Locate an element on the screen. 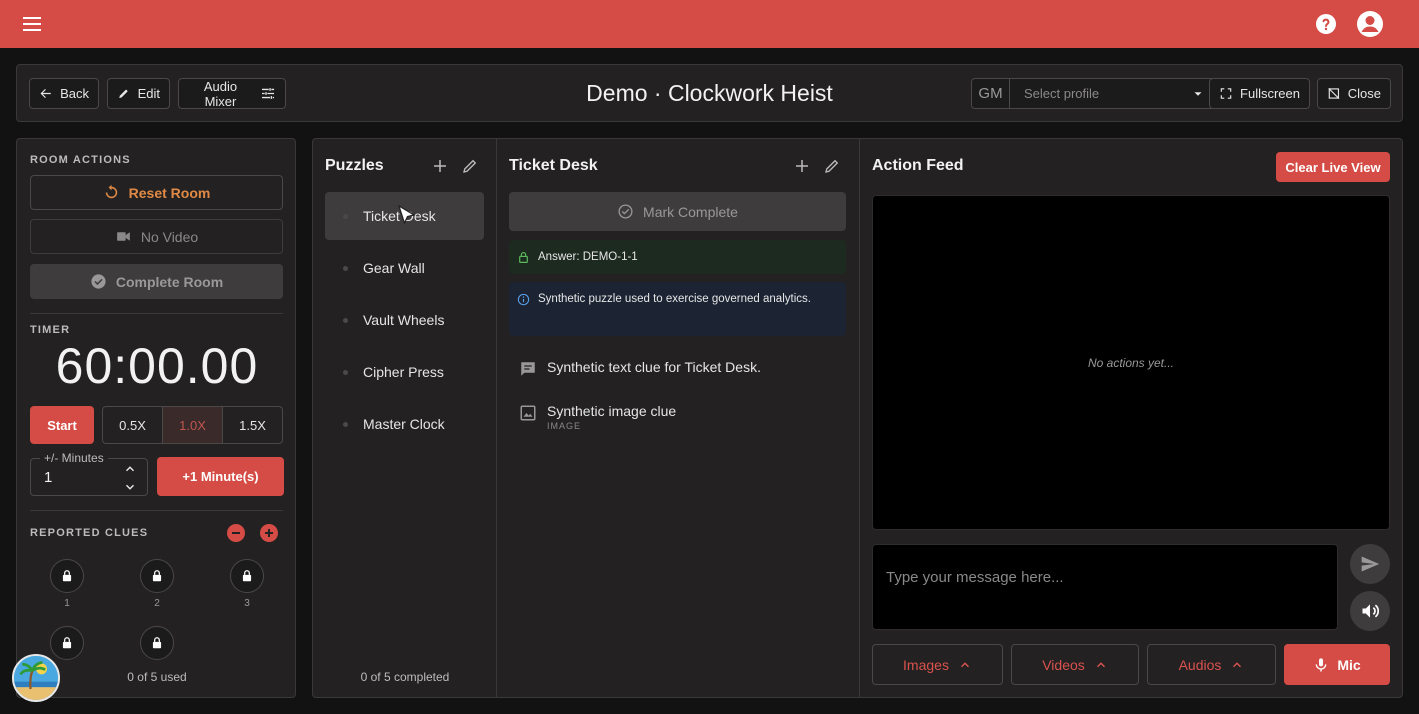 The image size is (1419, 714). puzzle-item-label: Vault Wheels is located at coordinates (404, 320).